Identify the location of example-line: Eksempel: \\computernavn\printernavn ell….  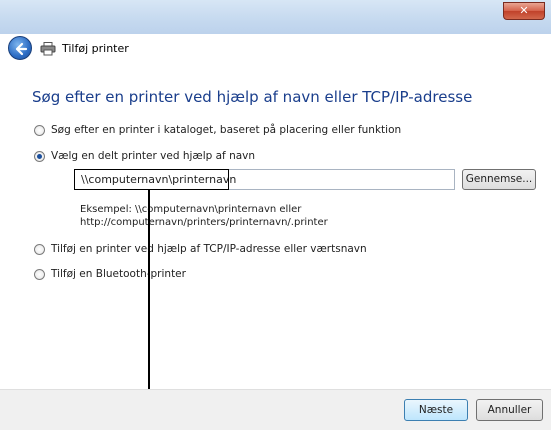
(191, 209).